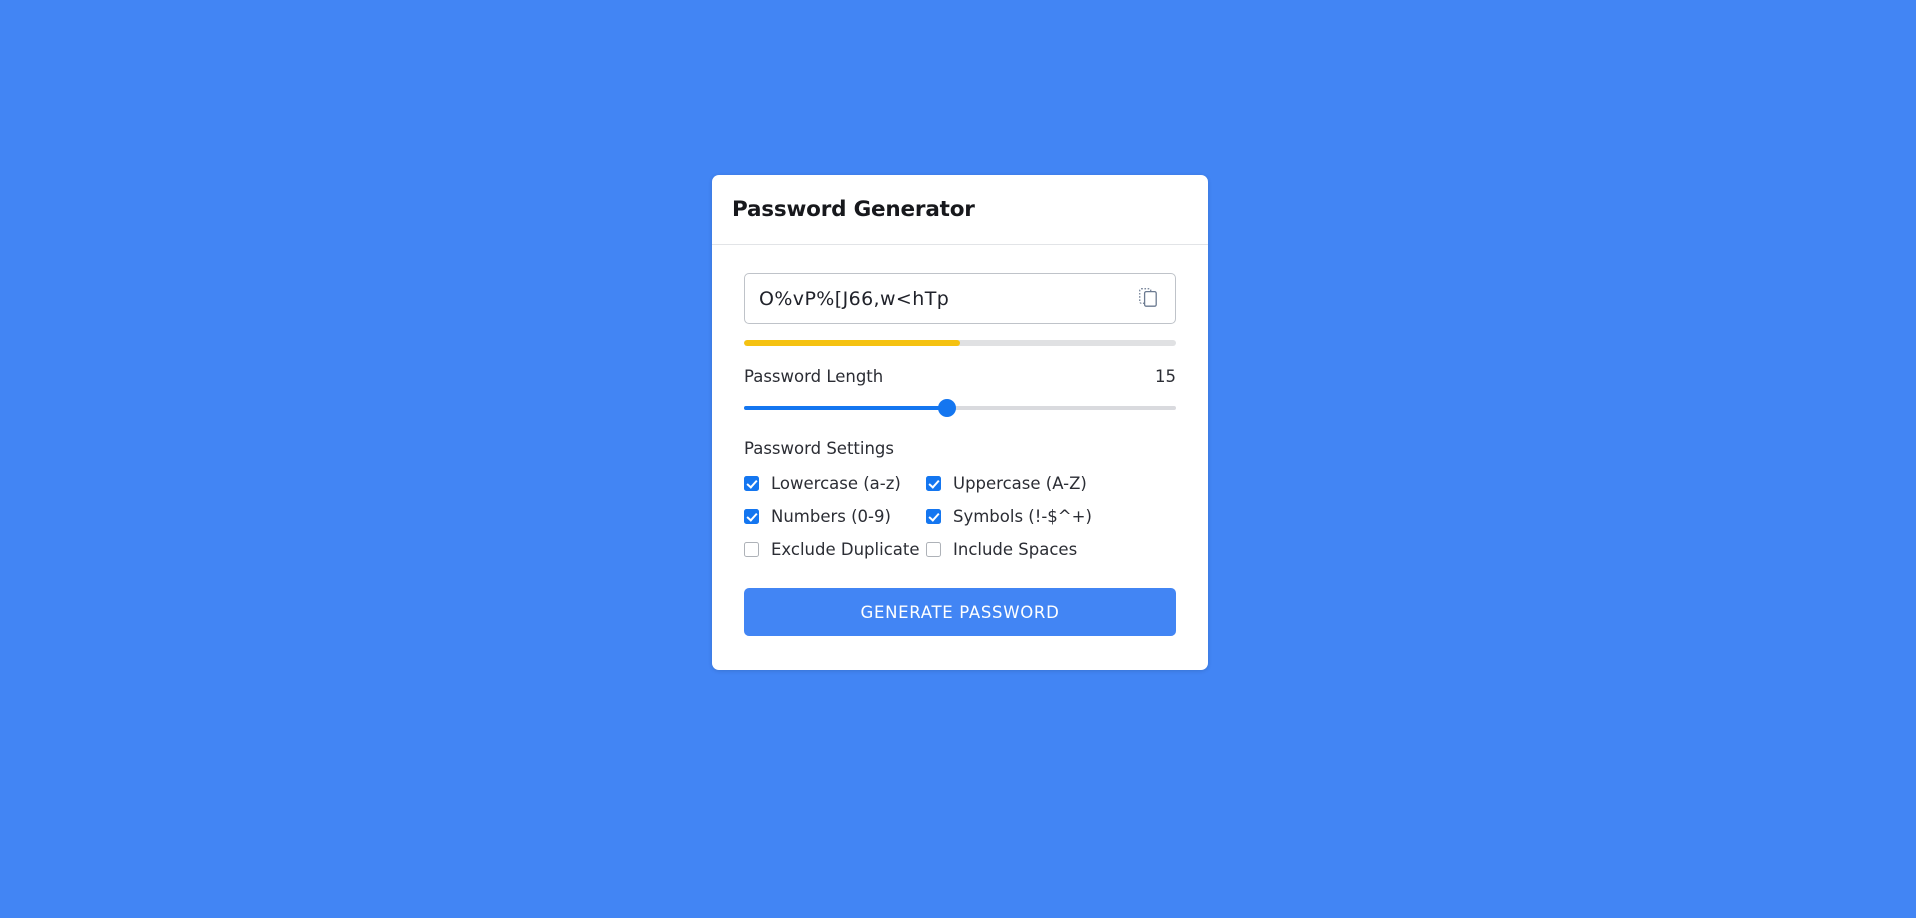  What do you see at coordinates (751, 483) in the screenshot?
I see `checkbox-lowercase` at bounding box center [751, 483].